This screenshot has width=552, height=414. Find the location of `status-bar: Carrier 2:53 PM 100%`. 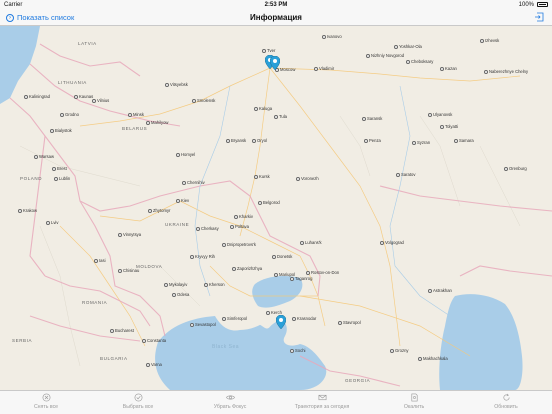

status-bar: Carrier 2:53 PM 100% is located at coordinates (276, 5).